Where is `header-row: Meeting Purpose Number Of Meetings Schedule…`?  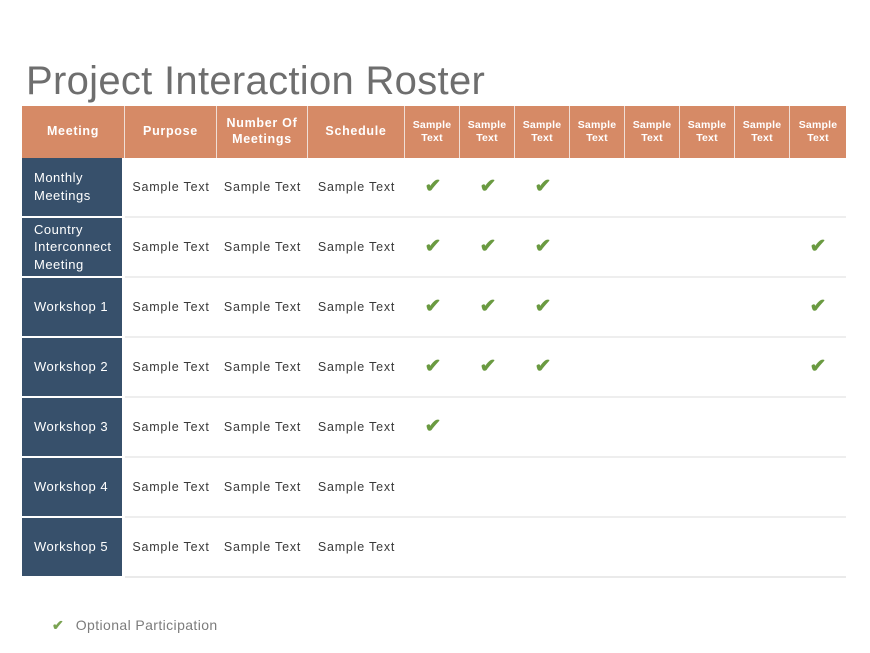 header-row: Meeting Purpose Number Of Meetings Schedule… is located at coordinates (434, 132).